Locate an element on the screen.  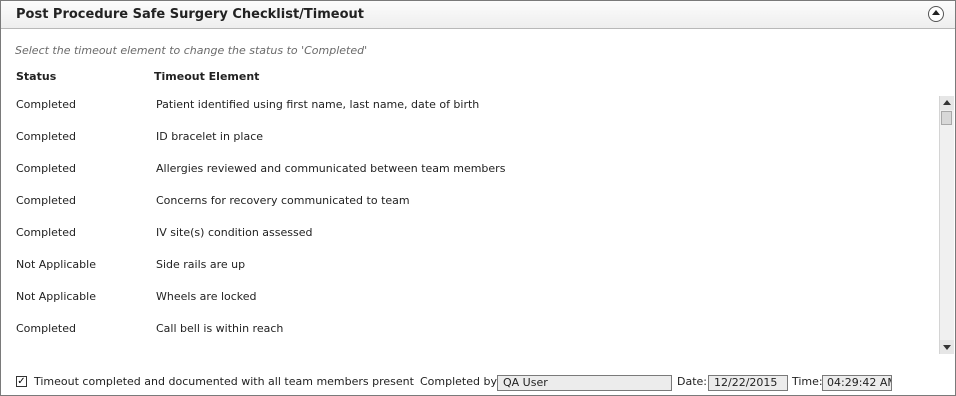
table-row: Completed IV site(s) condition assessed is located at coordinates (468, 240).